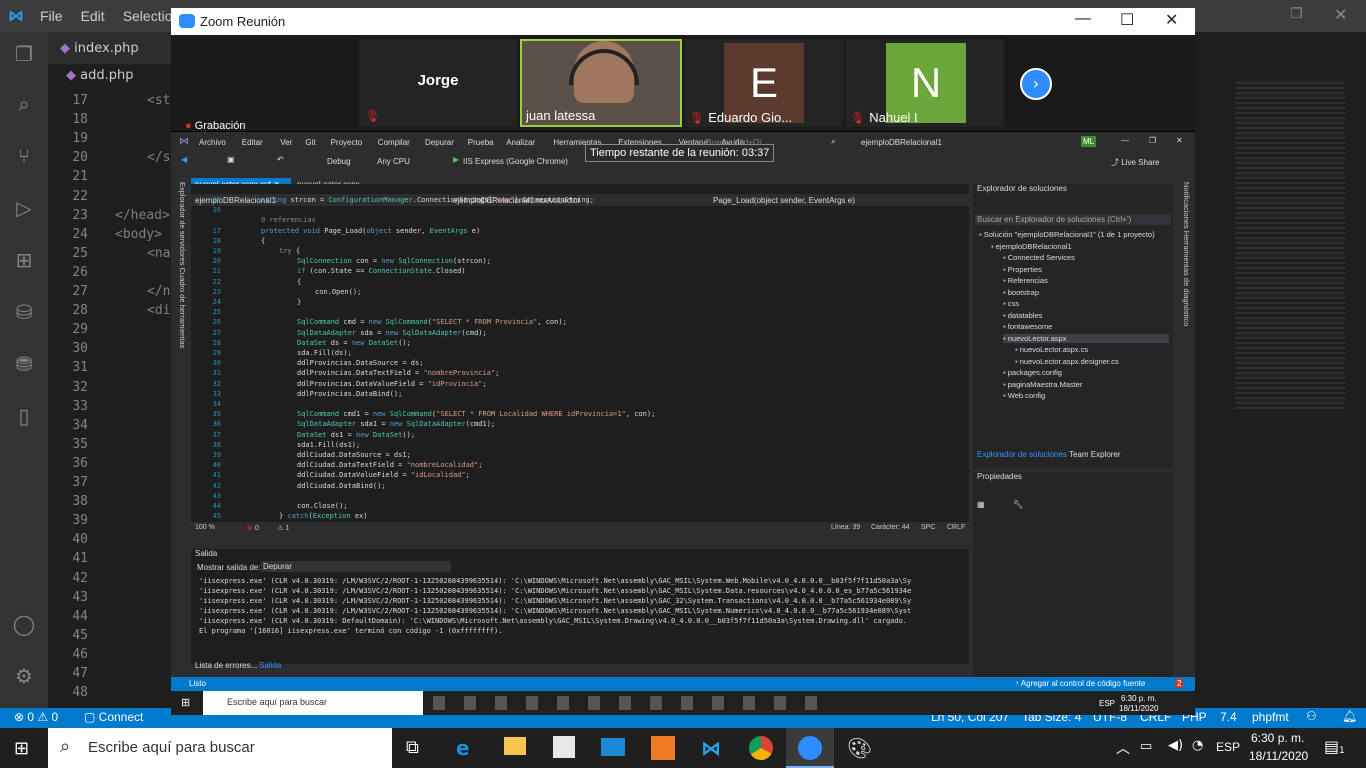 The height and width of the screenshot is (768, 1366). What do you see at coordinates (356, 566) in the screenshot?
I see `output-source-select: Depurar` at bounding box center [356, 566].